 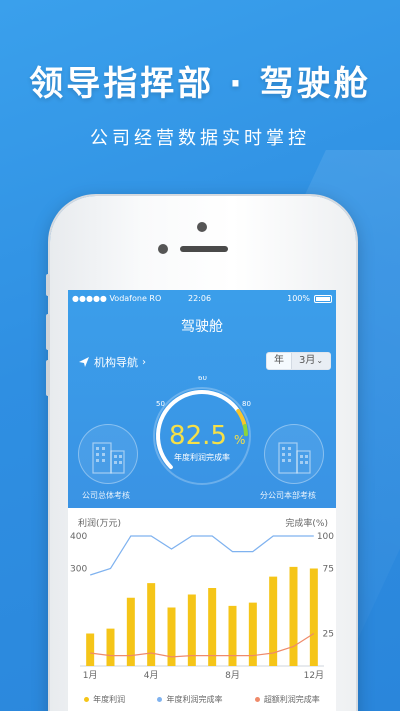 What do you see at coordinates (84, 362) in the screenshot?
I see `location-arrow-icon` at bounding box center [84, 362].